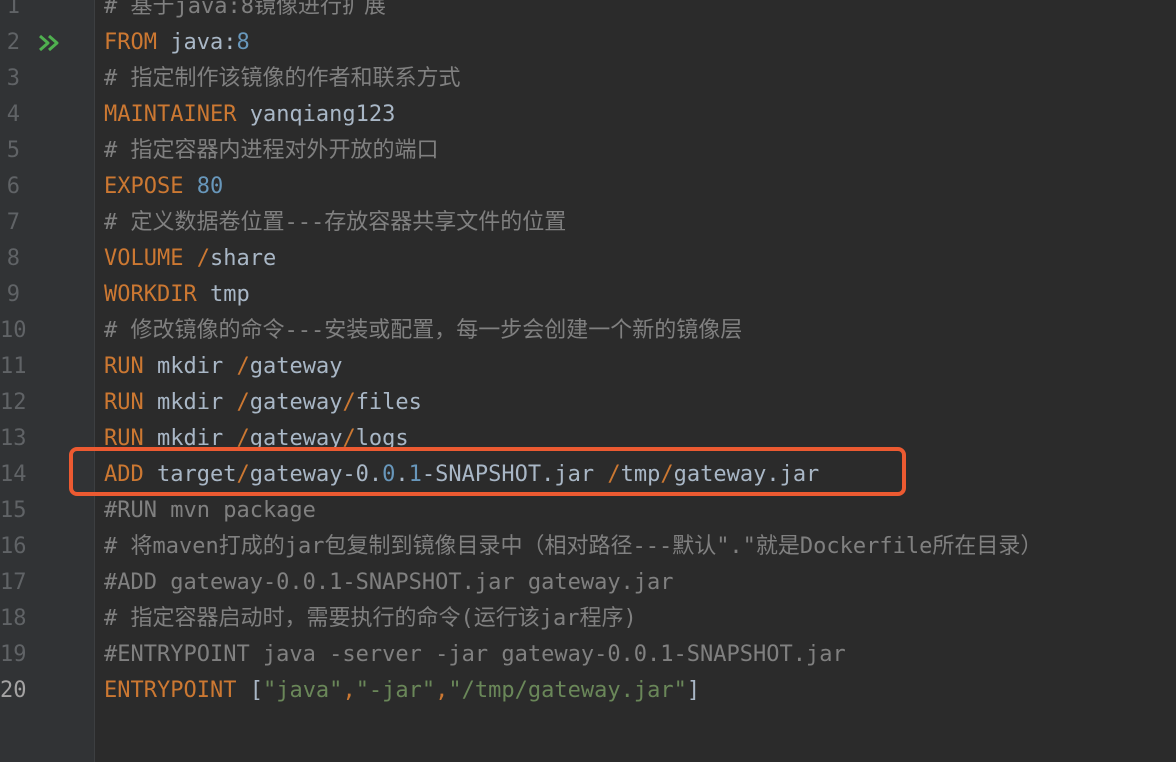  Describe the element at coordinates (13, 150) in the screenshot. I see `line-number: 5` at that location.